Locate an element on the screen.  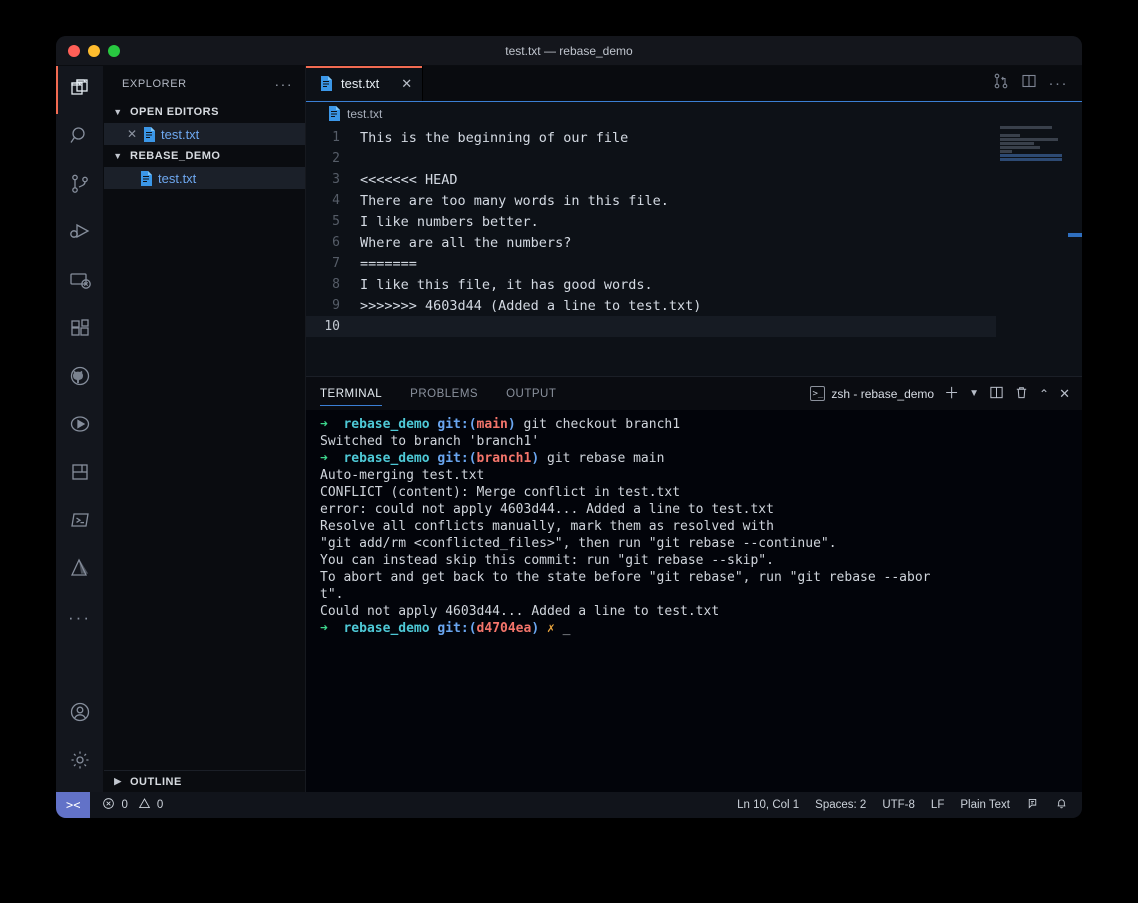
activity-item-settings is located at coordinates (80, 762).